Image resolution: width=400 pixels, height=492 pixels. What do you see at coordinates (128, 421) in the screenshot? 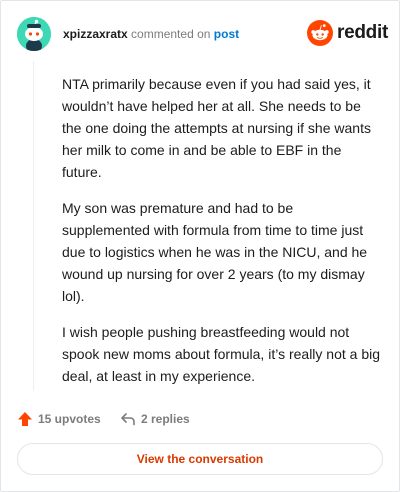
I see `reply-arrow-icon` at bounding box center [128, 421].